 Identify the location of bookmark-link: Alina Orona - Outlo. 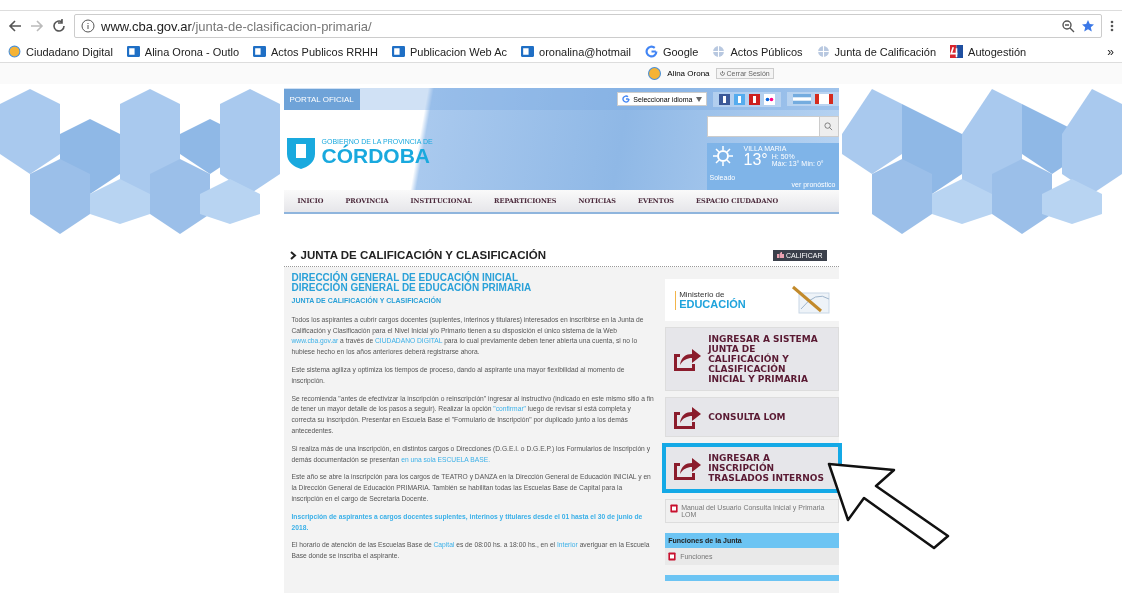
(191, 51).